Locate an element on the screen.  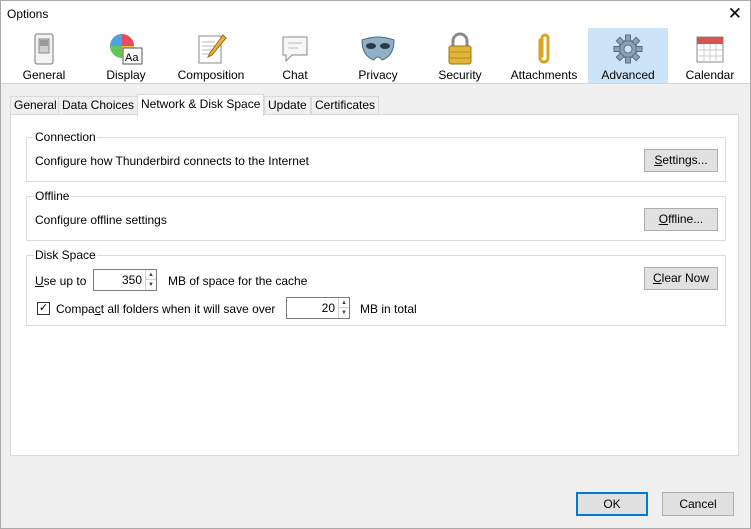
window-title: Options is located at coordinates (28, 14).